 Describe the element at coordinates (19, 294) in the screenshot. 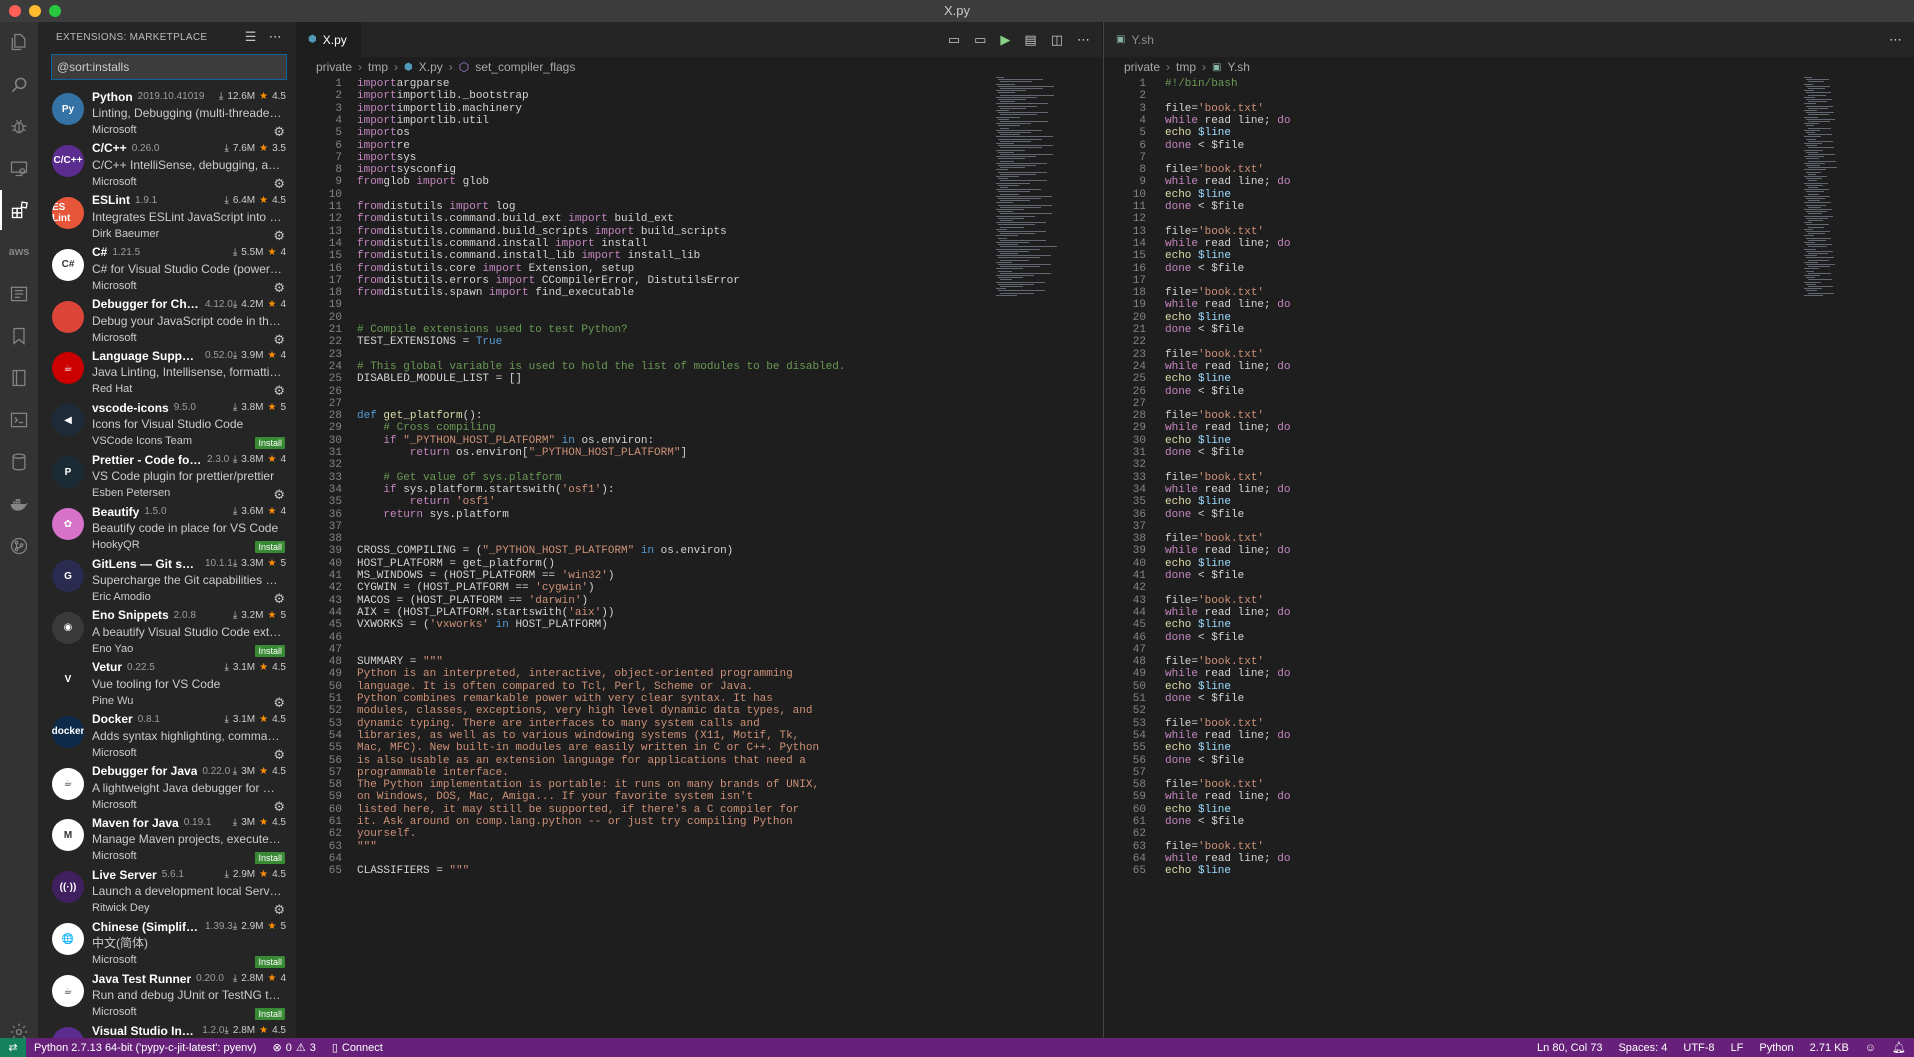

I see `book-icon` at that location.